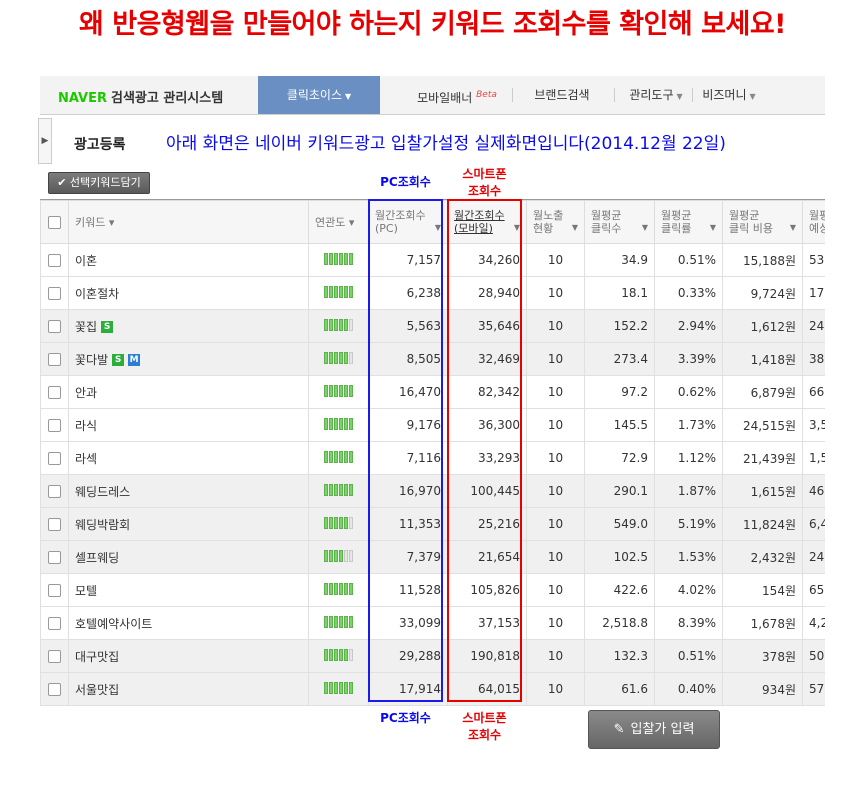  What do you see at coordinates (319, 95) in the screenshot?
I see `tab-clickchoice: 클릭초이스 ▼` at bounding box center [319, 95].